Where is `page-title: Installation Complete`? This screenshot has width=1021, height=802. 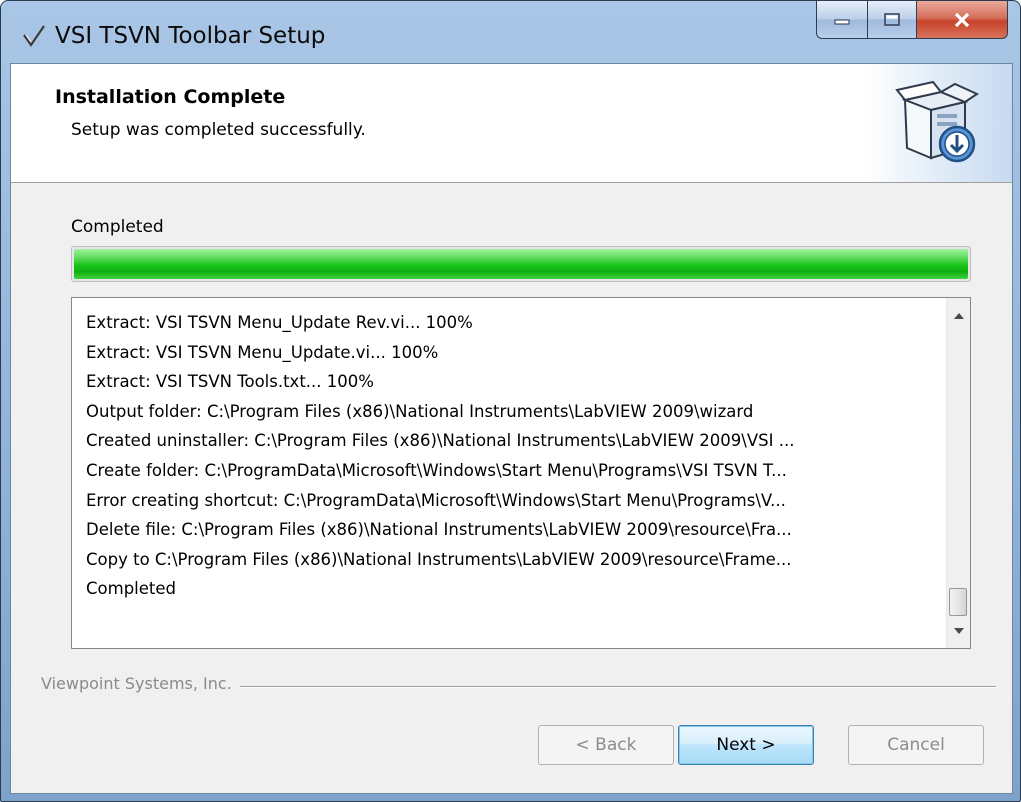 page-title: Installation Complete is located at coordinates (170, 97).